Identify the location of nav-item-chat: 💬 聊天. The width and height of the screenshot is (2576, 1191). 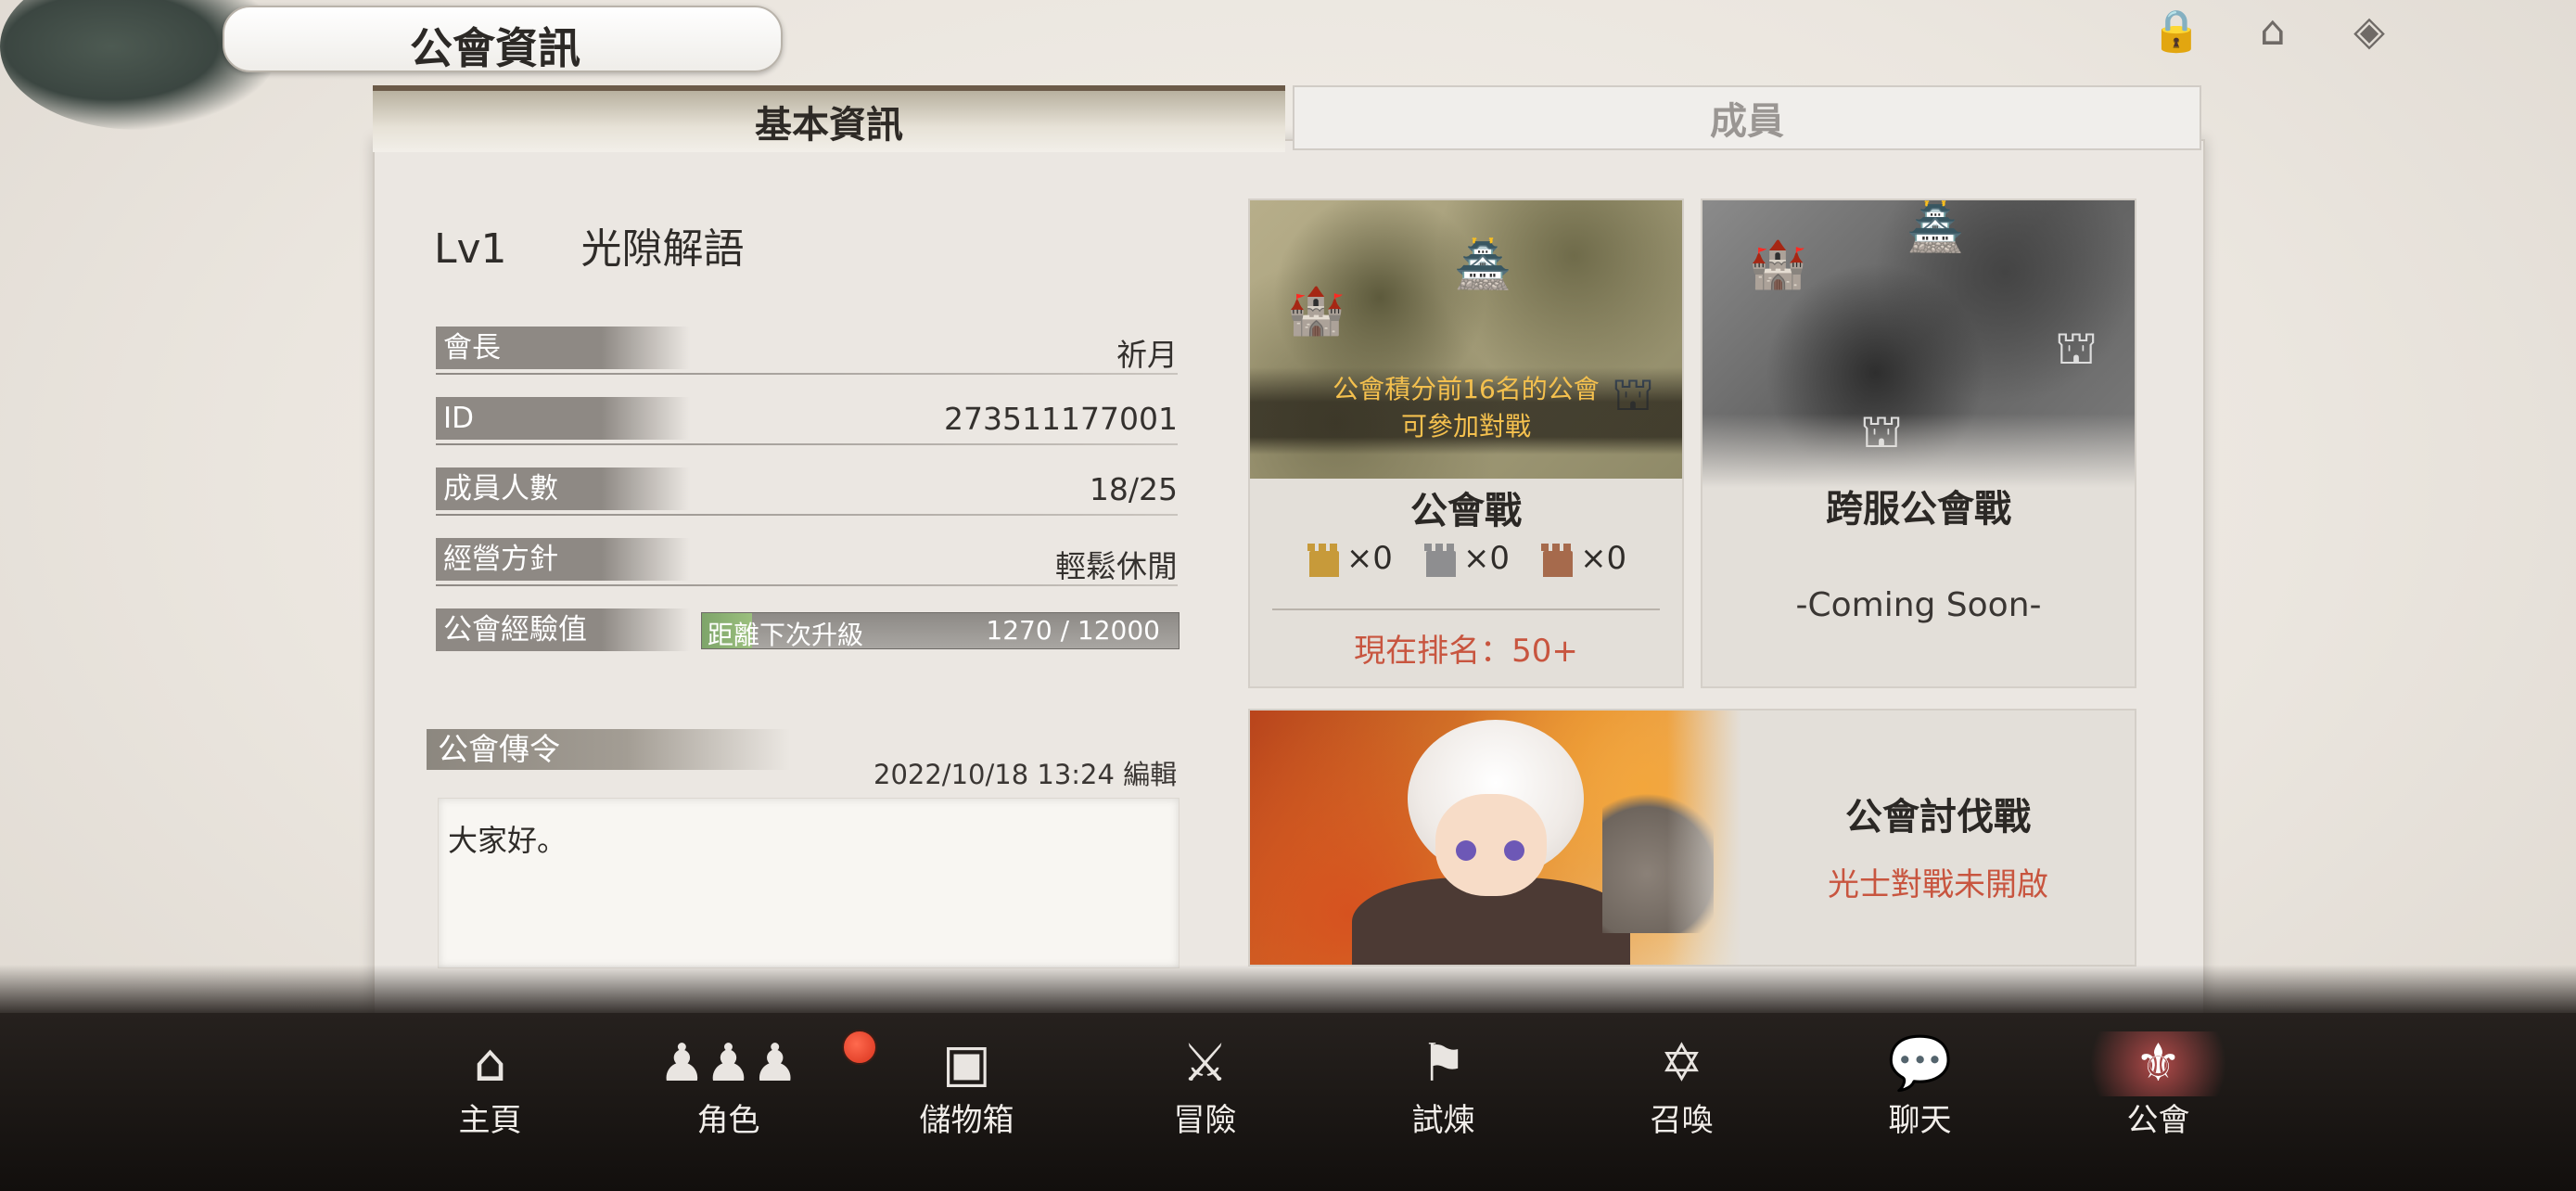
(1920, 1080).